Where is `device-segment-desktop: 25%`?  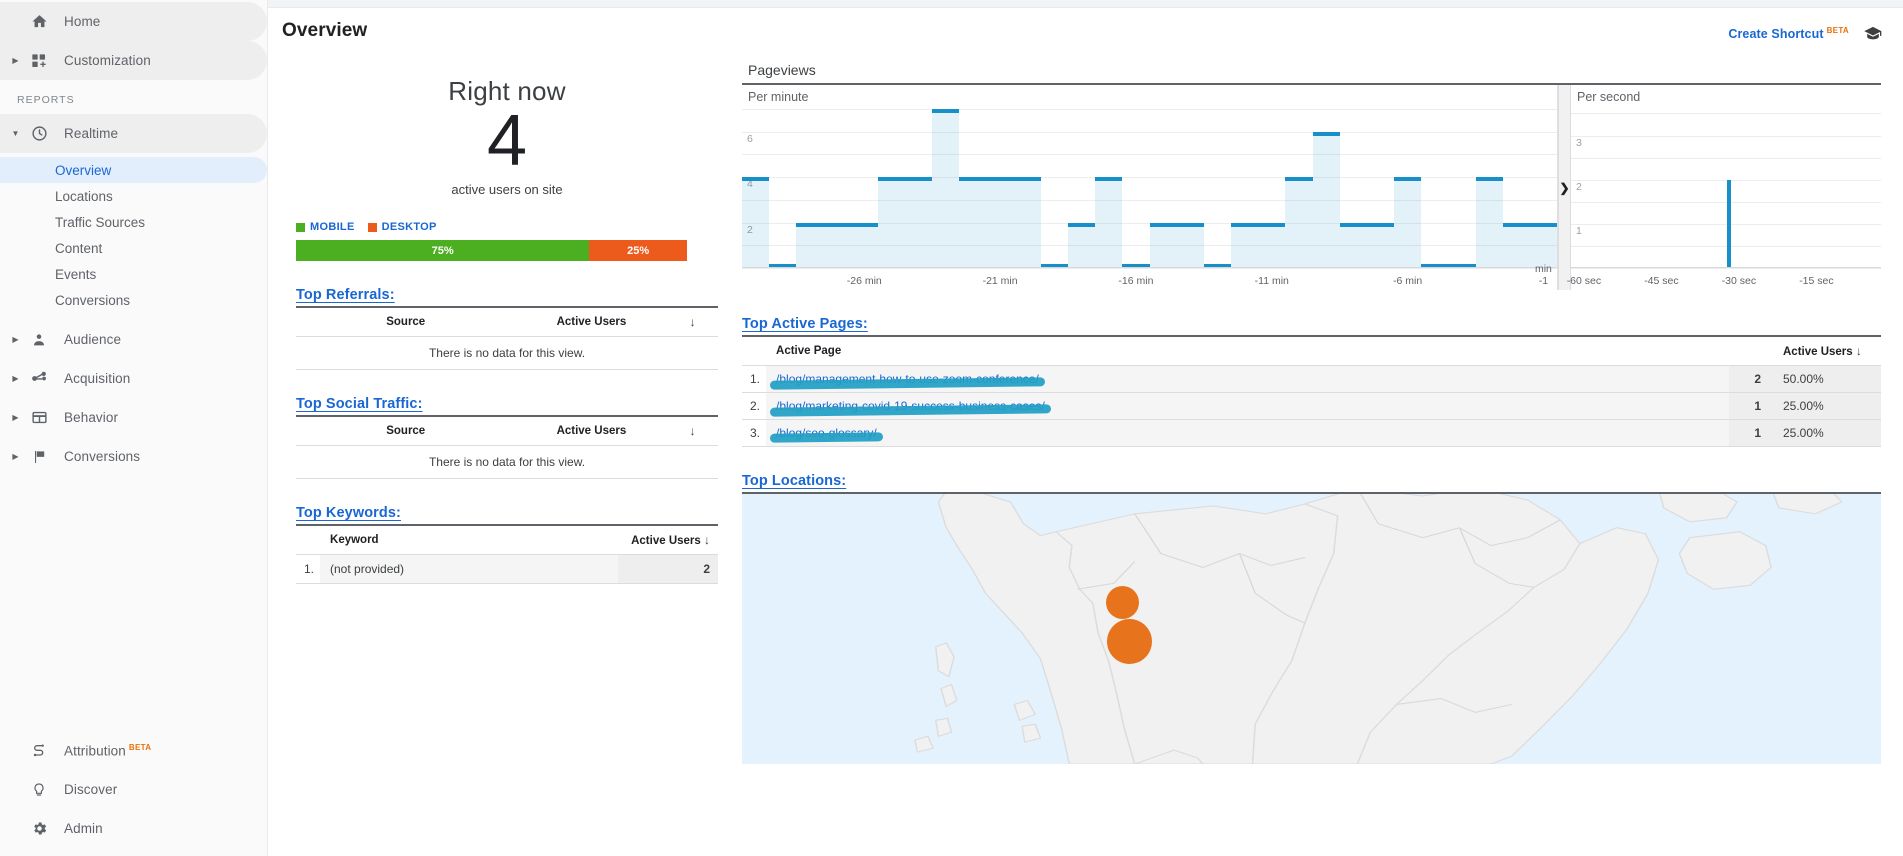
device-segment-desktop: 25% is located at coordinates (638, 251).